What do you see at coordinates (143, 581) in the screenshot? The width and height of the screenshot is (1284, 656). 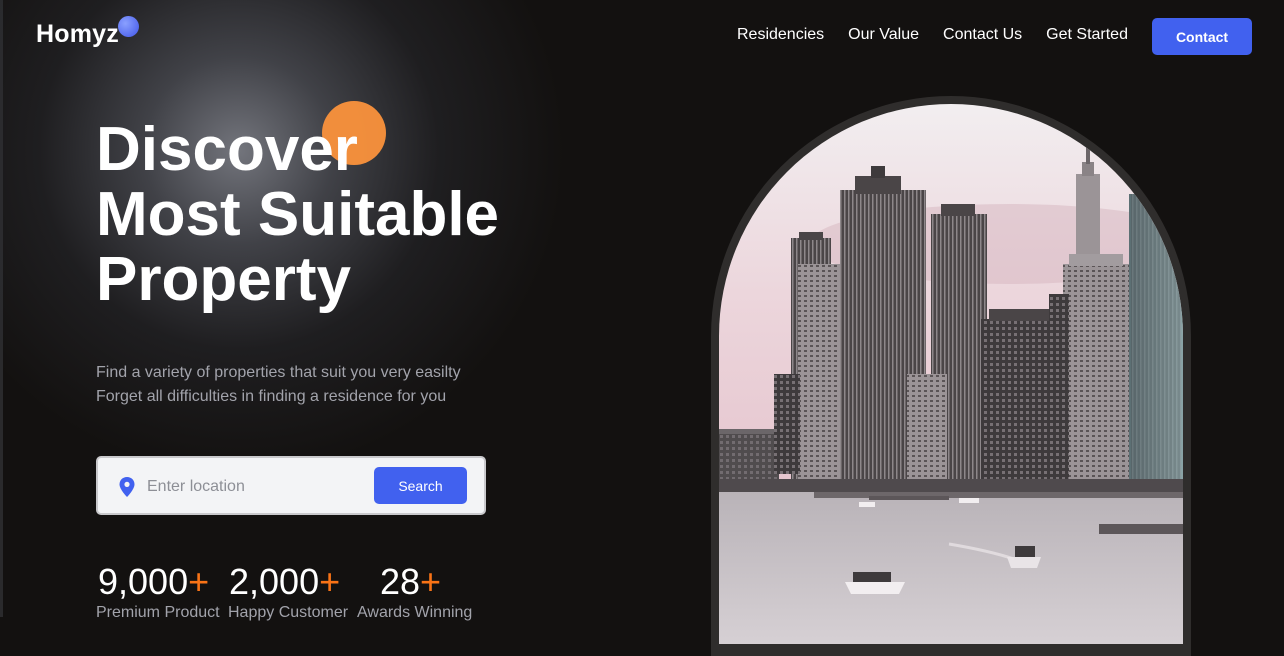 I see `stat-number: 9,000` at bounding box center [143, 581].